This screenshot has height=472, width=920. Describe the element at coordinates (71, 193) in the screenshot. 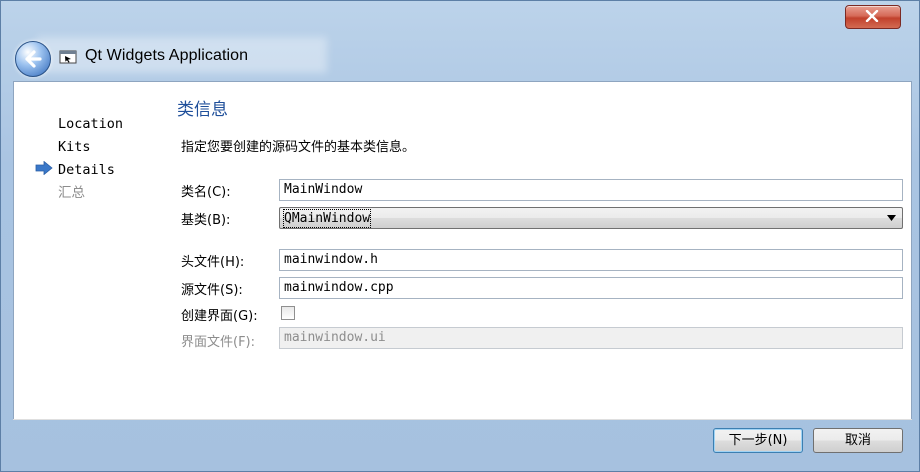

I see `step-summary: 汇总` at that location.